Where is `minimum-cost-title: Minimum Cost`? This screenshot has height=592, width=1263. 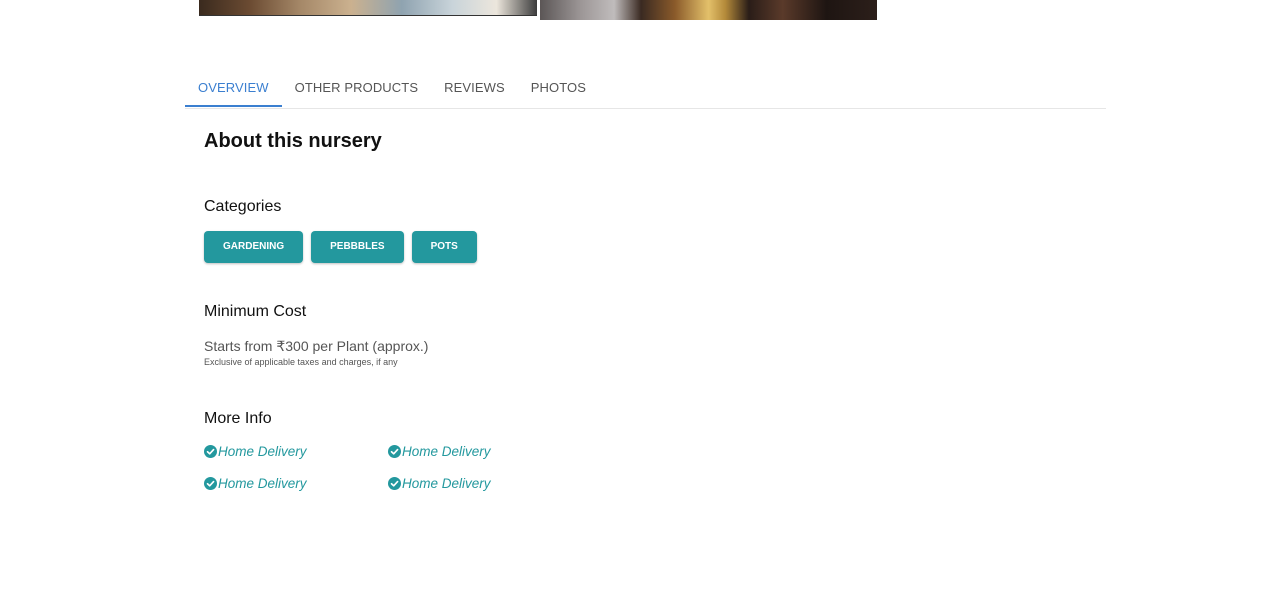 minimum-cost-title: Minimum Cost is located at coordinates (255, 311).